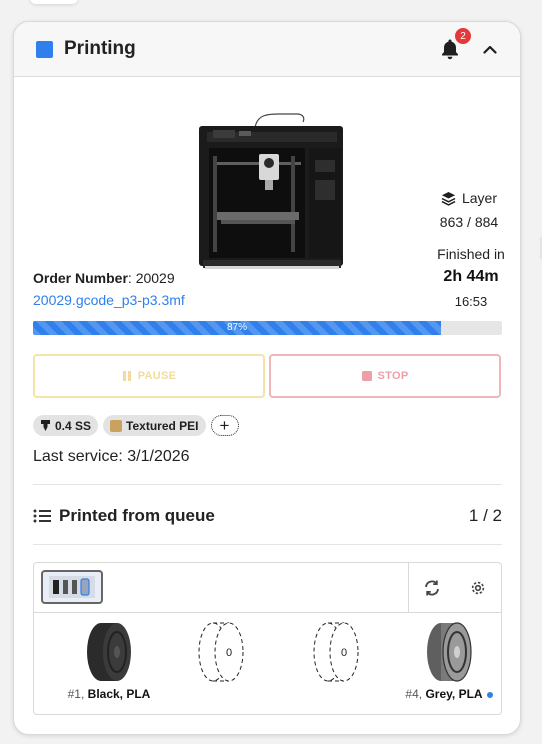  What do you see at coordinates (80, 278) in the screenshot?
I see `order-label: Order Number` at bounding box center [80, 278].